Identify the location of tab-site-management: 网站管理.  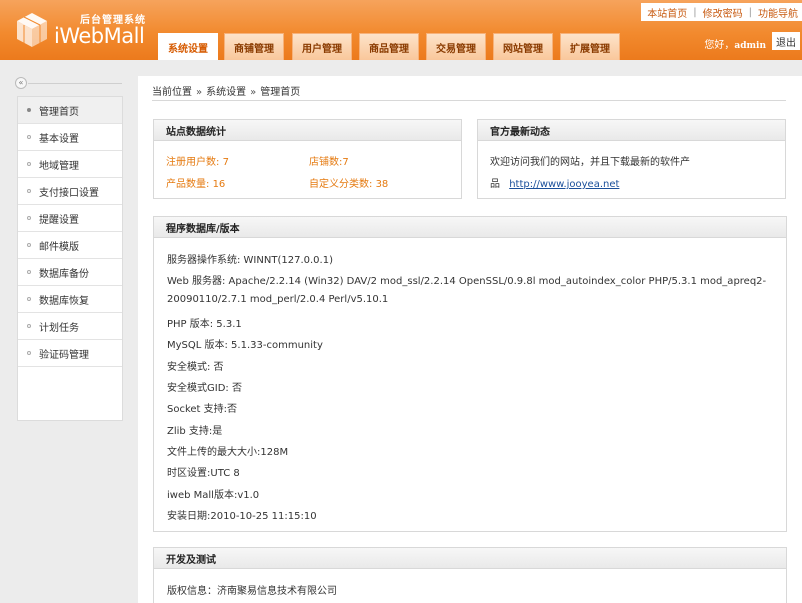
(523, 46).